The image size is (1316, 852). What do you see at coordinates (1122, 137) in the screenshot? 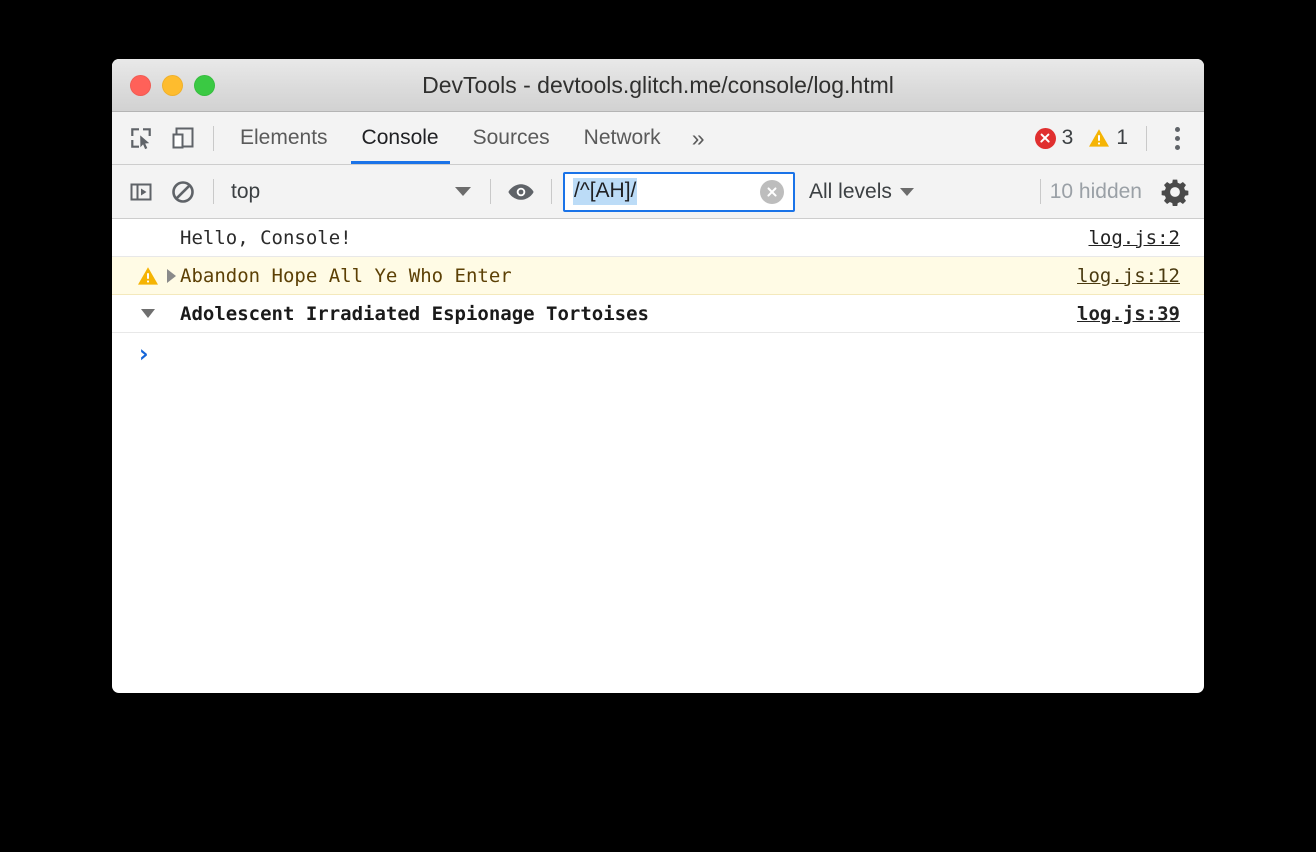
I see `warning-count: 1` at bounding box center [1122, 137].